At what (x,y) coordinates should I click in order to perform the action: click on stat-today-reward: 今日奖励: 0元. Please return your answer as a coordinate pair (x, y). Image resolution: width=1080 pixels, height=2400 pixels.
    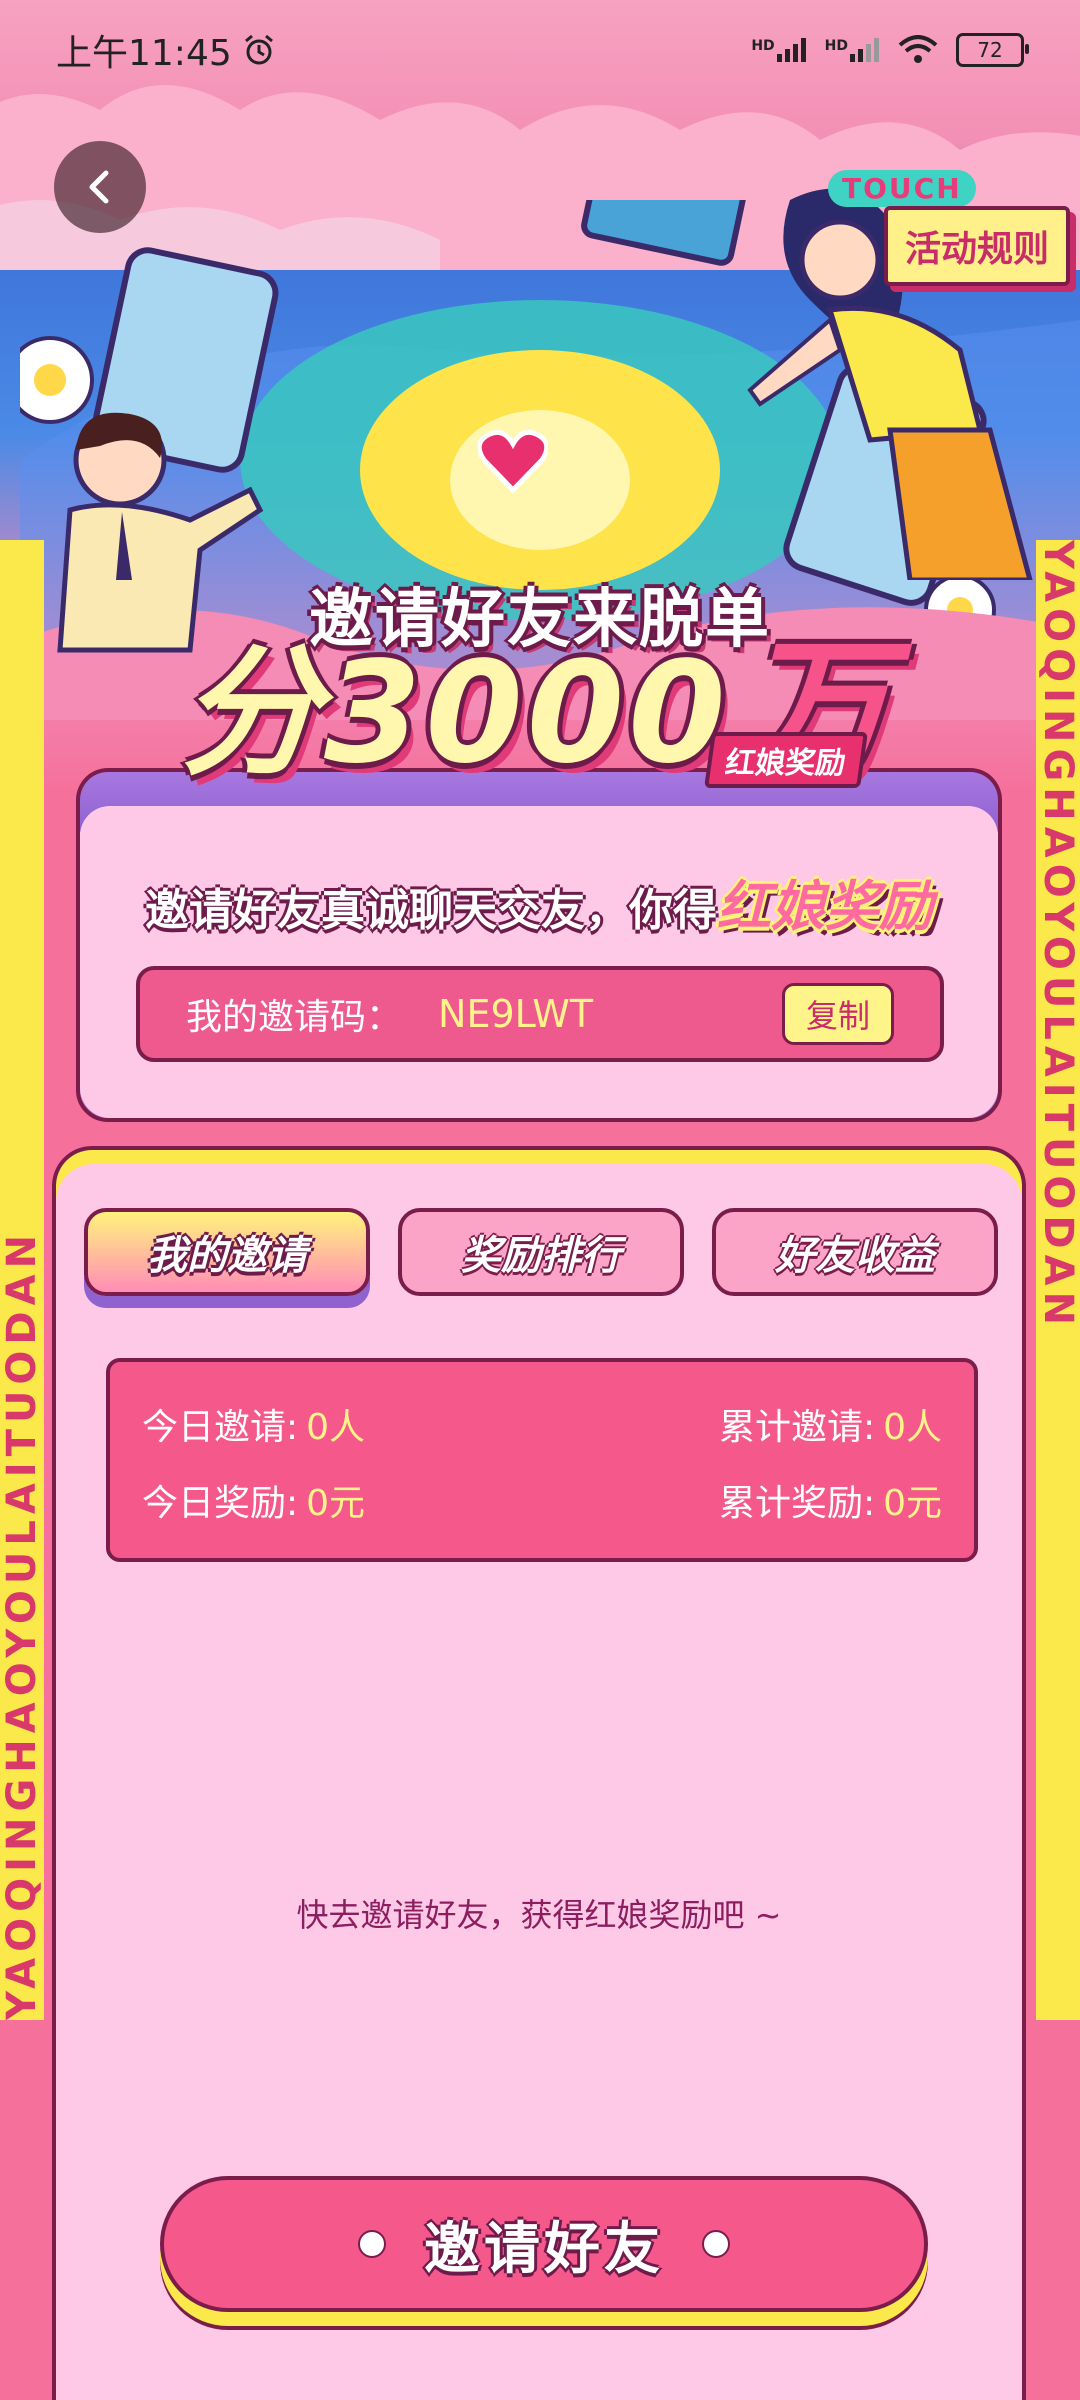
    Looking at the image, I should click on (253, 1500).